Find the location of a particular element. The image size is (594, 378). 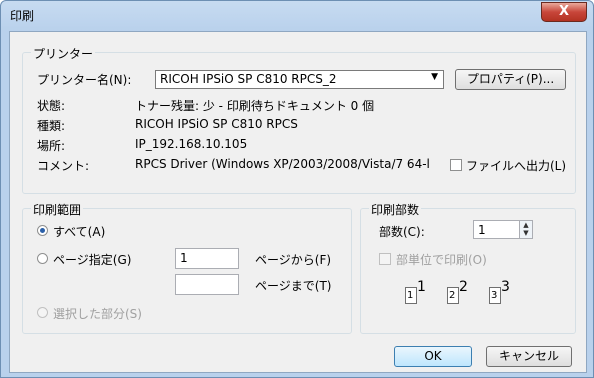

range-all-radio is located at coordinates (42, 230).